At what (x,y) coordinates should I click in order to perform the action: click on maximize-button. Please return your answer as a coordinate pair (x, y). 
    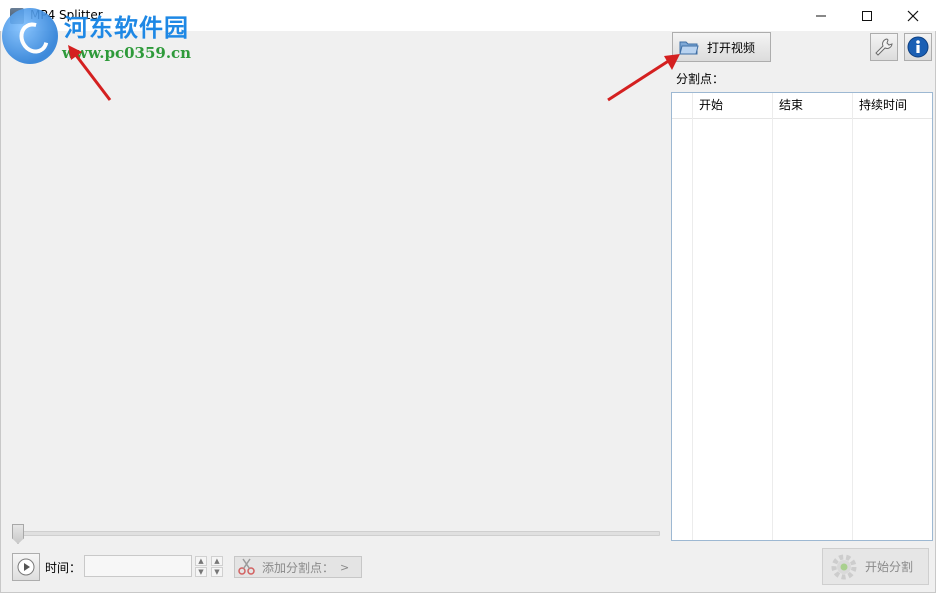
    Looking at the image, I should click on (867, 15).